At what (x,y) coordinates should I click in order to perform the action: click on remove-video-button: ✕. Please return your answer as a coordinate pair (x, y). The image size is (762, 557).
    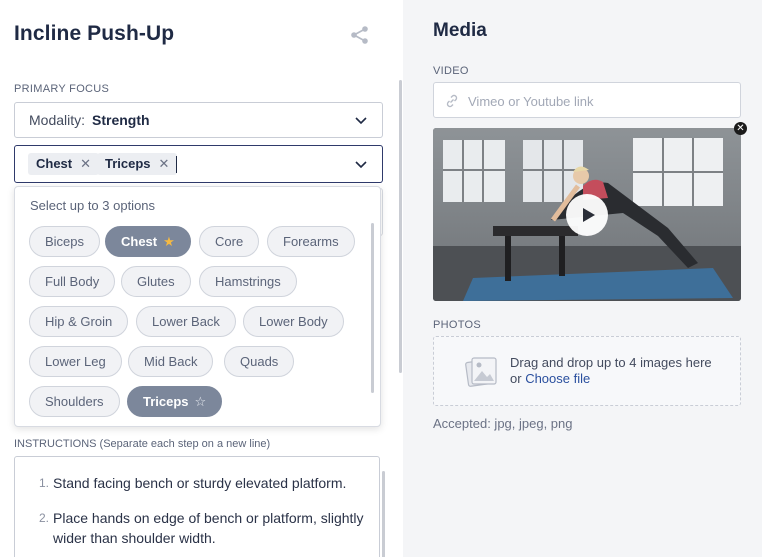
    Looking at the image, I should click on (740, 128).